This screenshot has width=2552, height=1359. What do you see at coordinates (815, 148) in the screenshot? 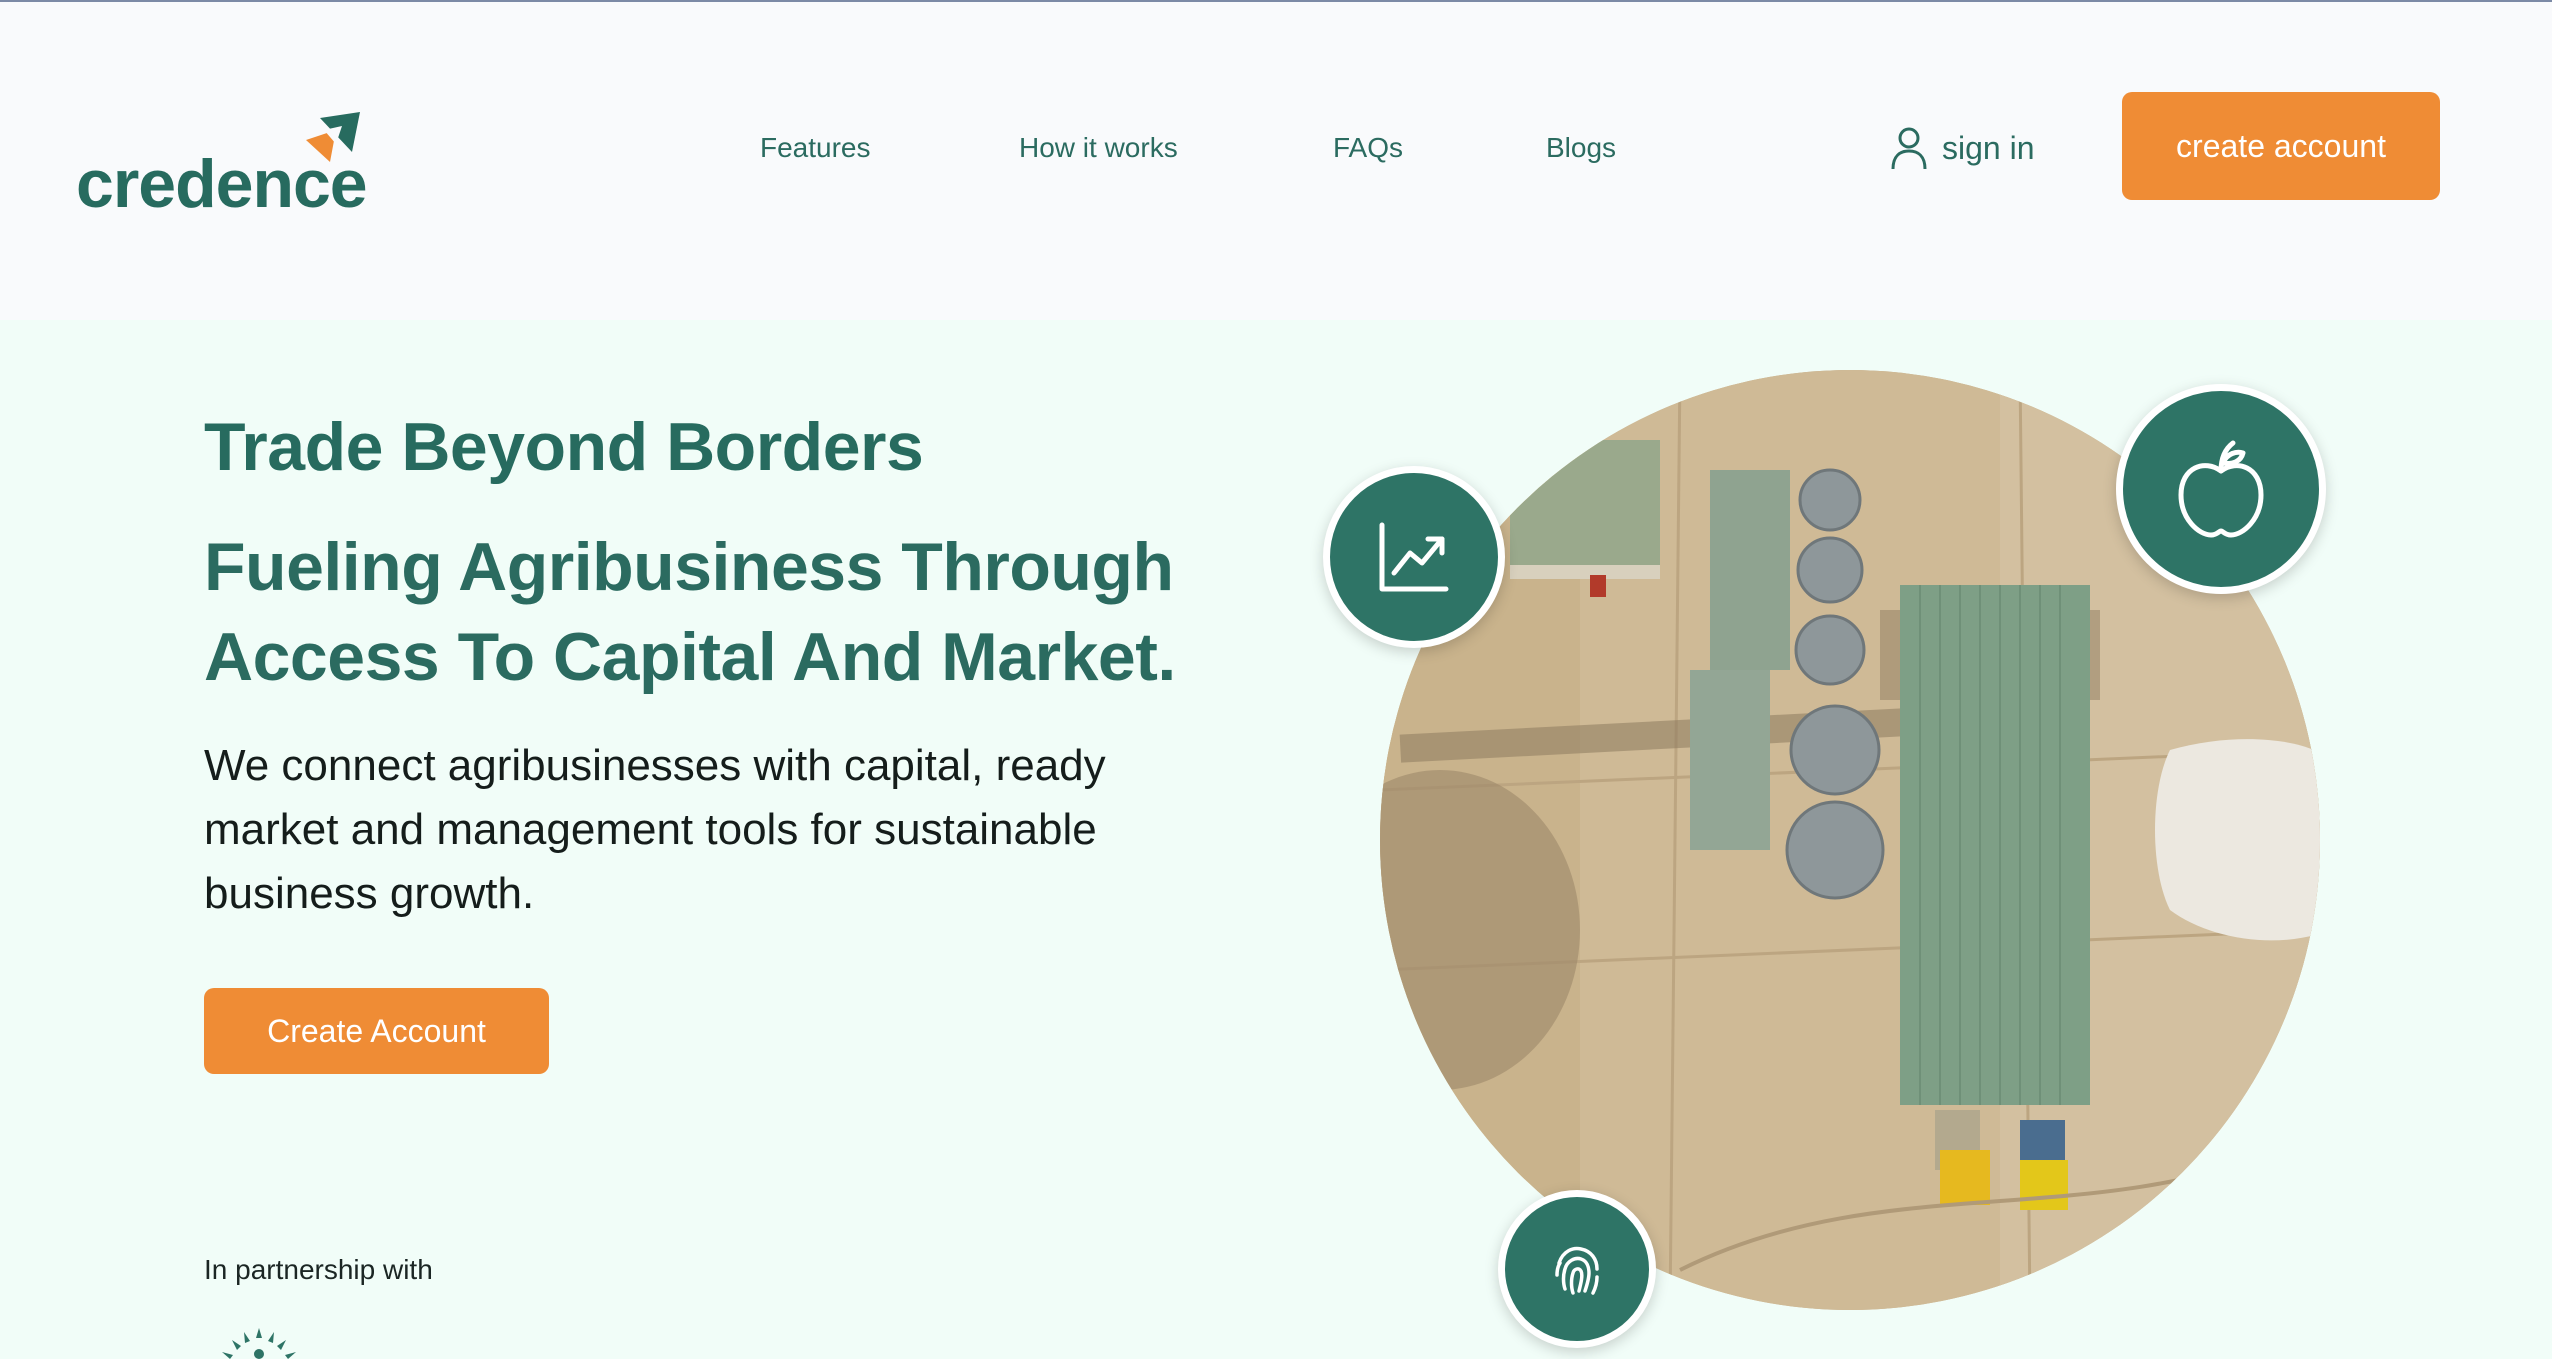
I see `nav-features: Features` at bounding box center [815, 148].